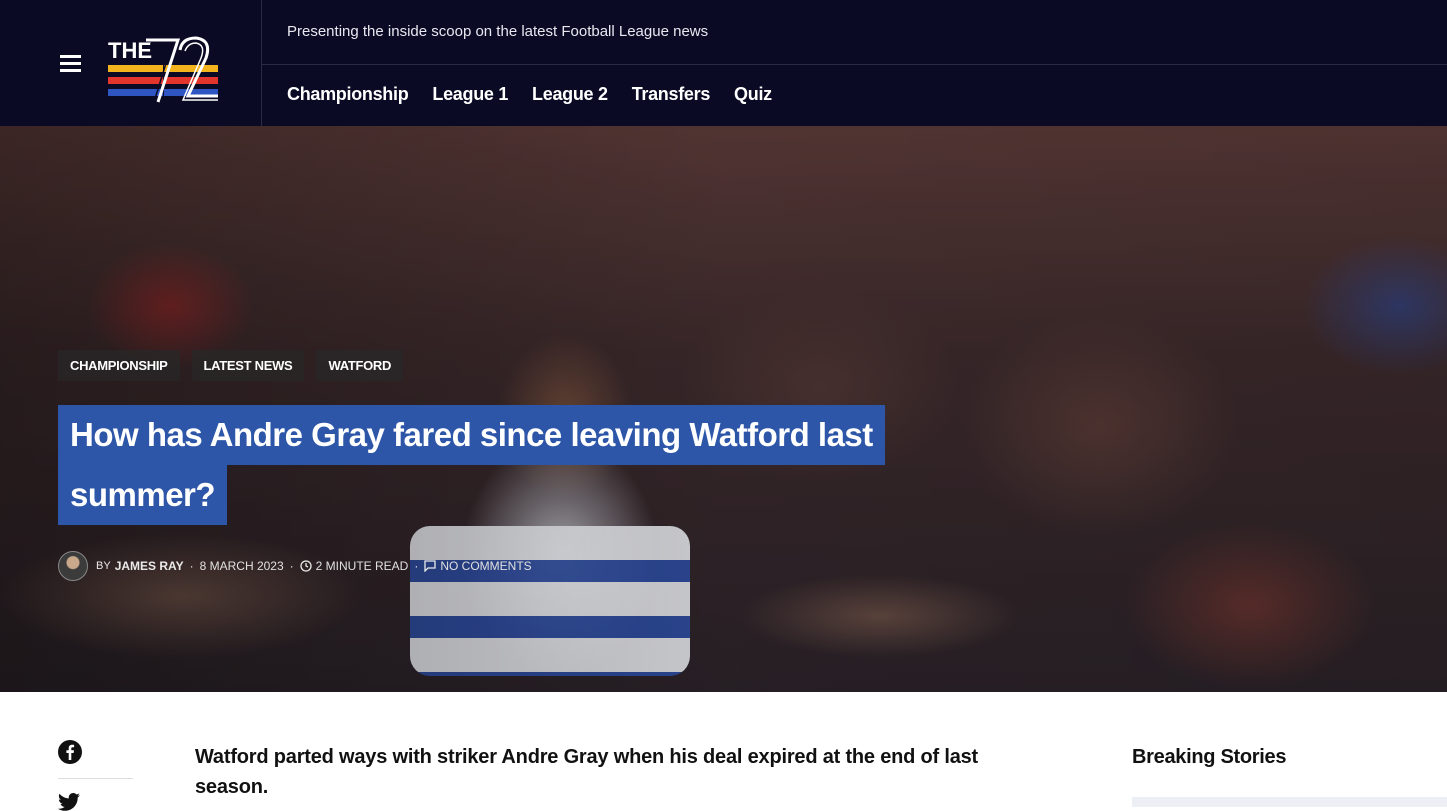 The image size is (1447, 811). I want to click on header-brand-area: THE, so click(131, 63).